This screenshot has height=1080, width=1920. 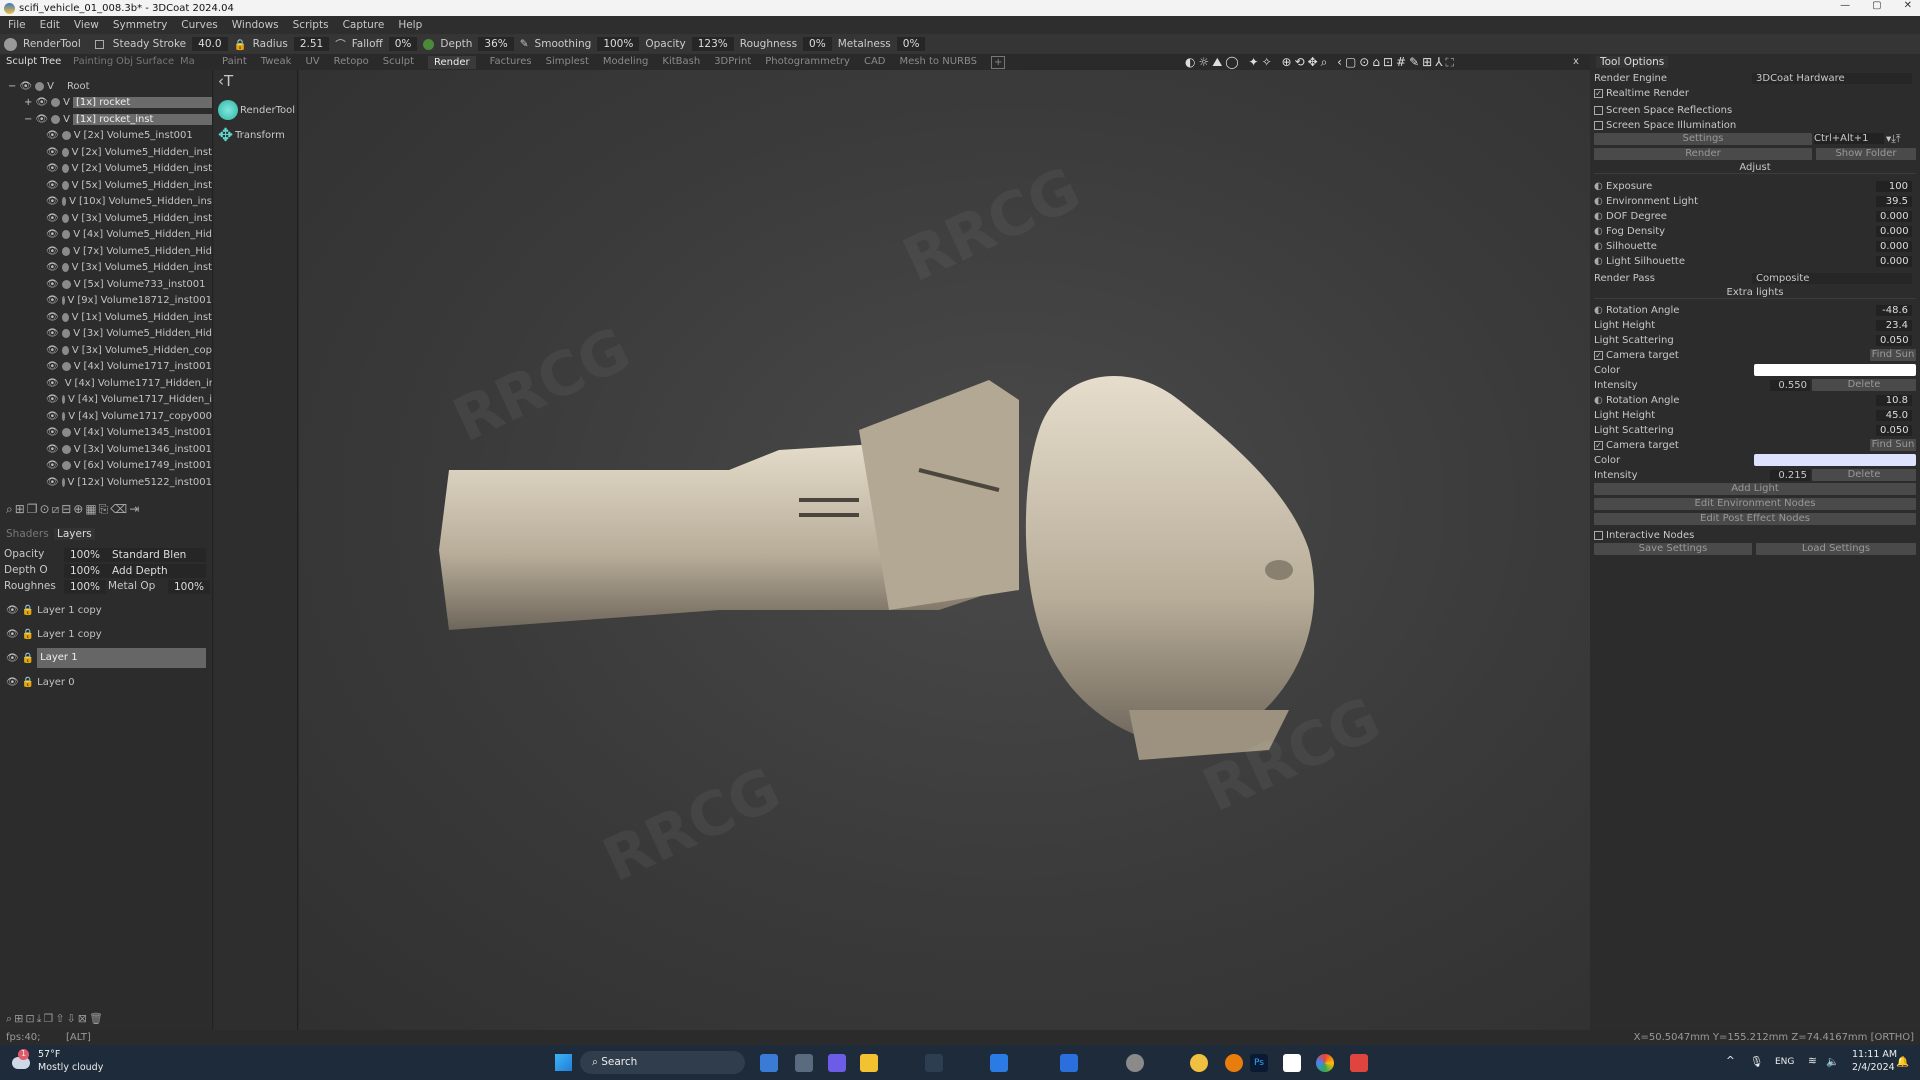 What do you see at coordinates (270, 44) in the screenshot?
I see `radius-label: Radius` at bounding box center [270, 44].